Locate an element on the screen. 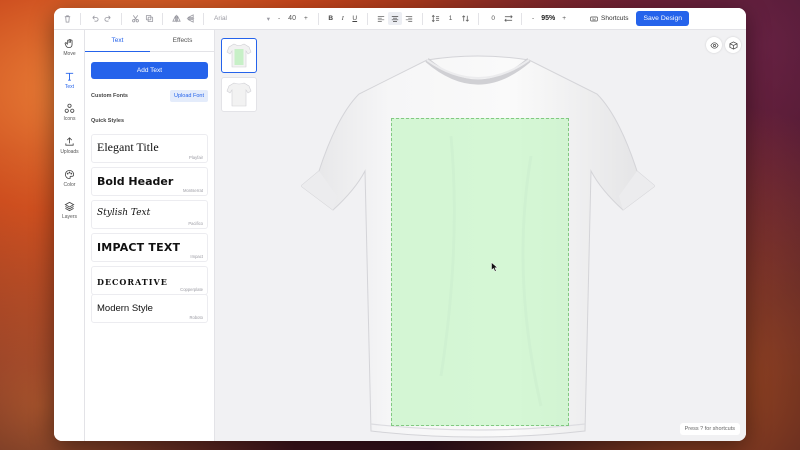 Image resolution: width=800 pixels, height=450 pixels. quick-style-card: Bold Header Montserrat is located at coordinates (149, 181).